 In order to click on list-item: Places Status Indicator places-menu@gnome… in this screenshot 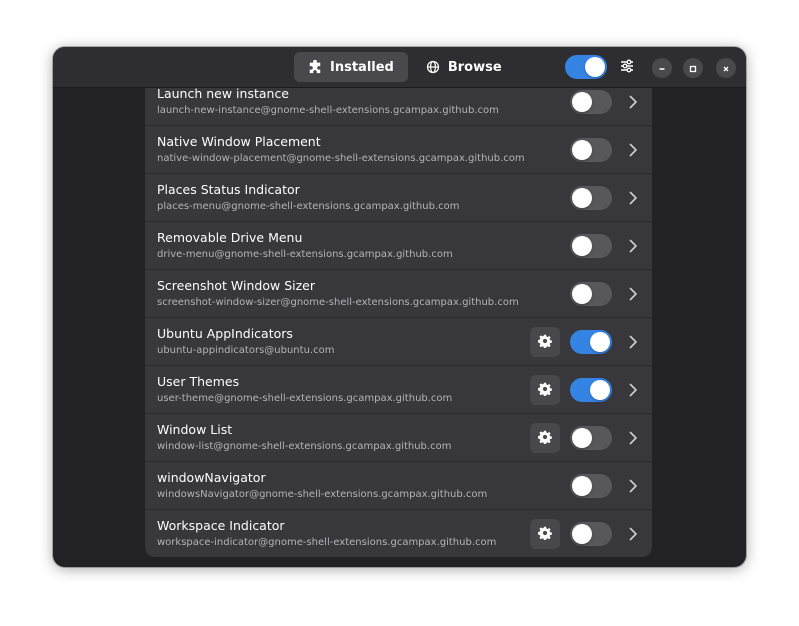, I will do `click(398, 197)`.